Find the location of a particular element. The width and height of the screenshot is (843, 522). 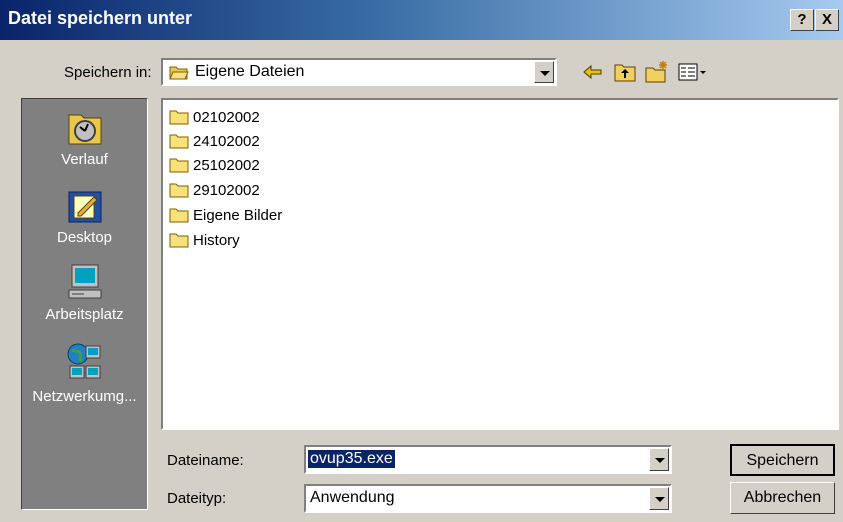

filename-value: ovup35.exe is located at coordinates (351, 459).